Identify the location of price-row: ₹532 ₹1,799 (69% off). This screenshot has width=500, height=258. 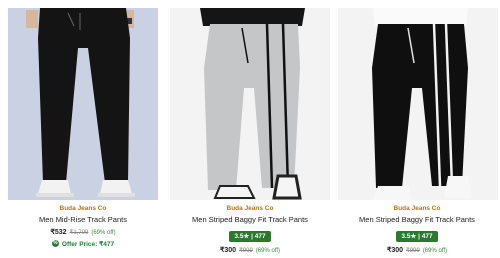
(83, 233).